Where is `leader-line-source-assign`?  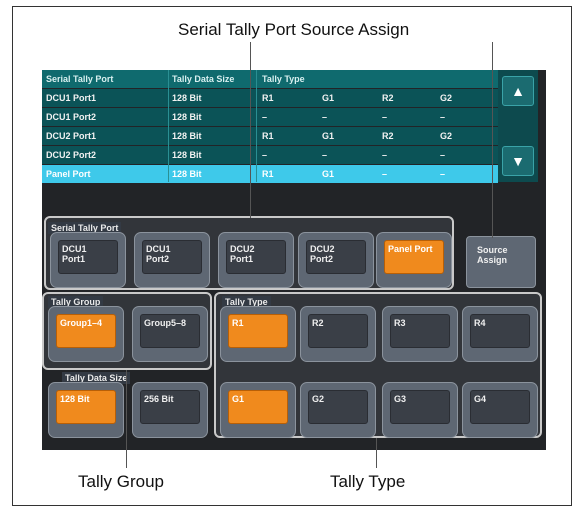 leader-line-source-assign is located at coordinates (492, 140).